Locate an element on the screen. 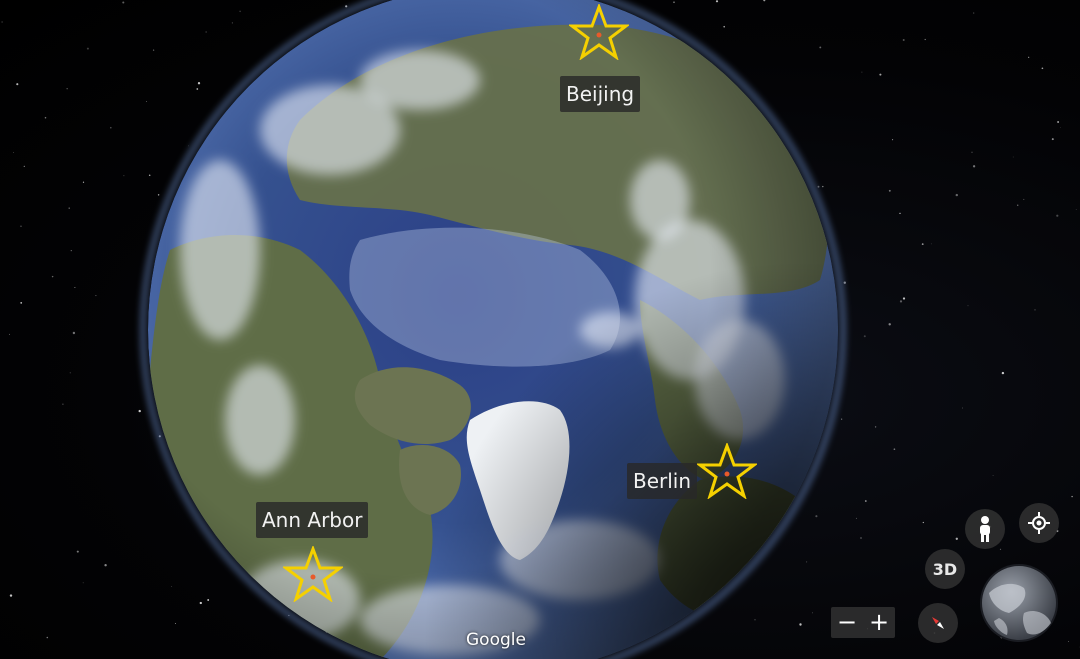 The height and width of the screenshot is (659, 1080). place-label-beijing: Beijing is located at coordinates (600, 94).